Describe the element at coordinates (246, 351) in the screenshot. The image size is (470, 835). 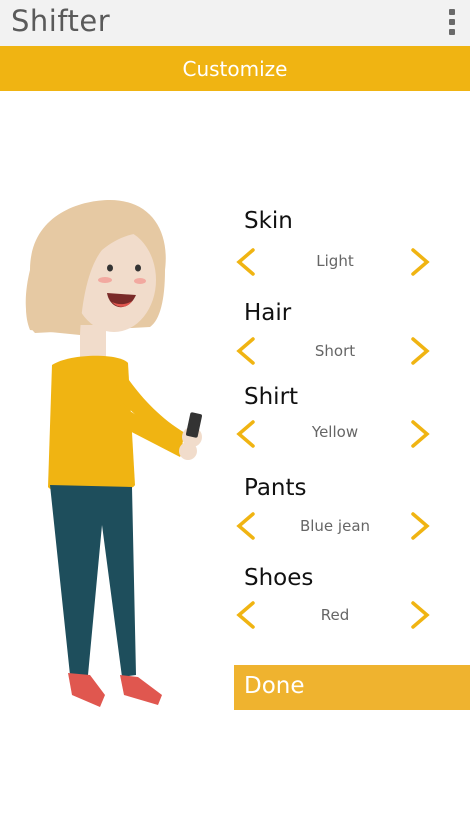
I see `previous-hair-arrow-icon` at that location.